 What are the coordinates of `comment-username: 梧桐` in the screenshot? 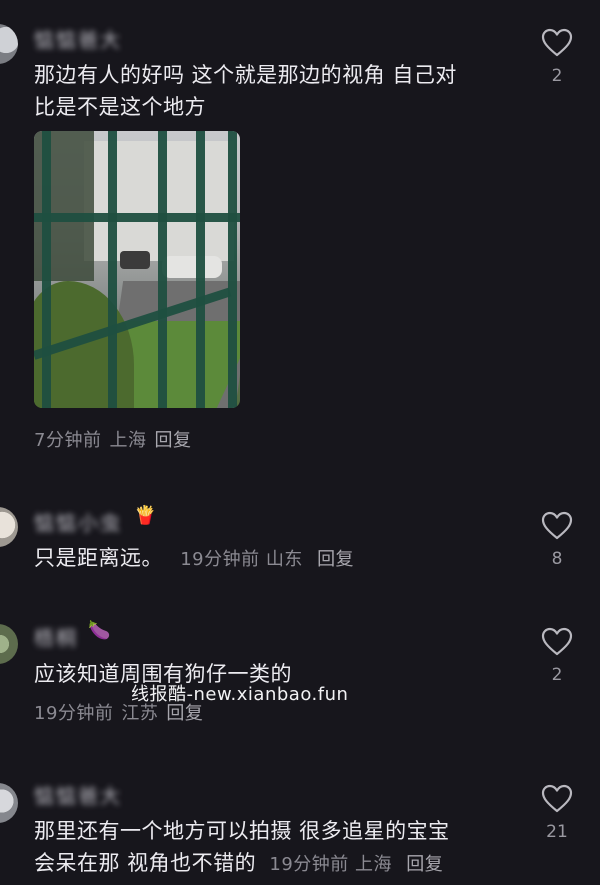 It's located at (56, 636).